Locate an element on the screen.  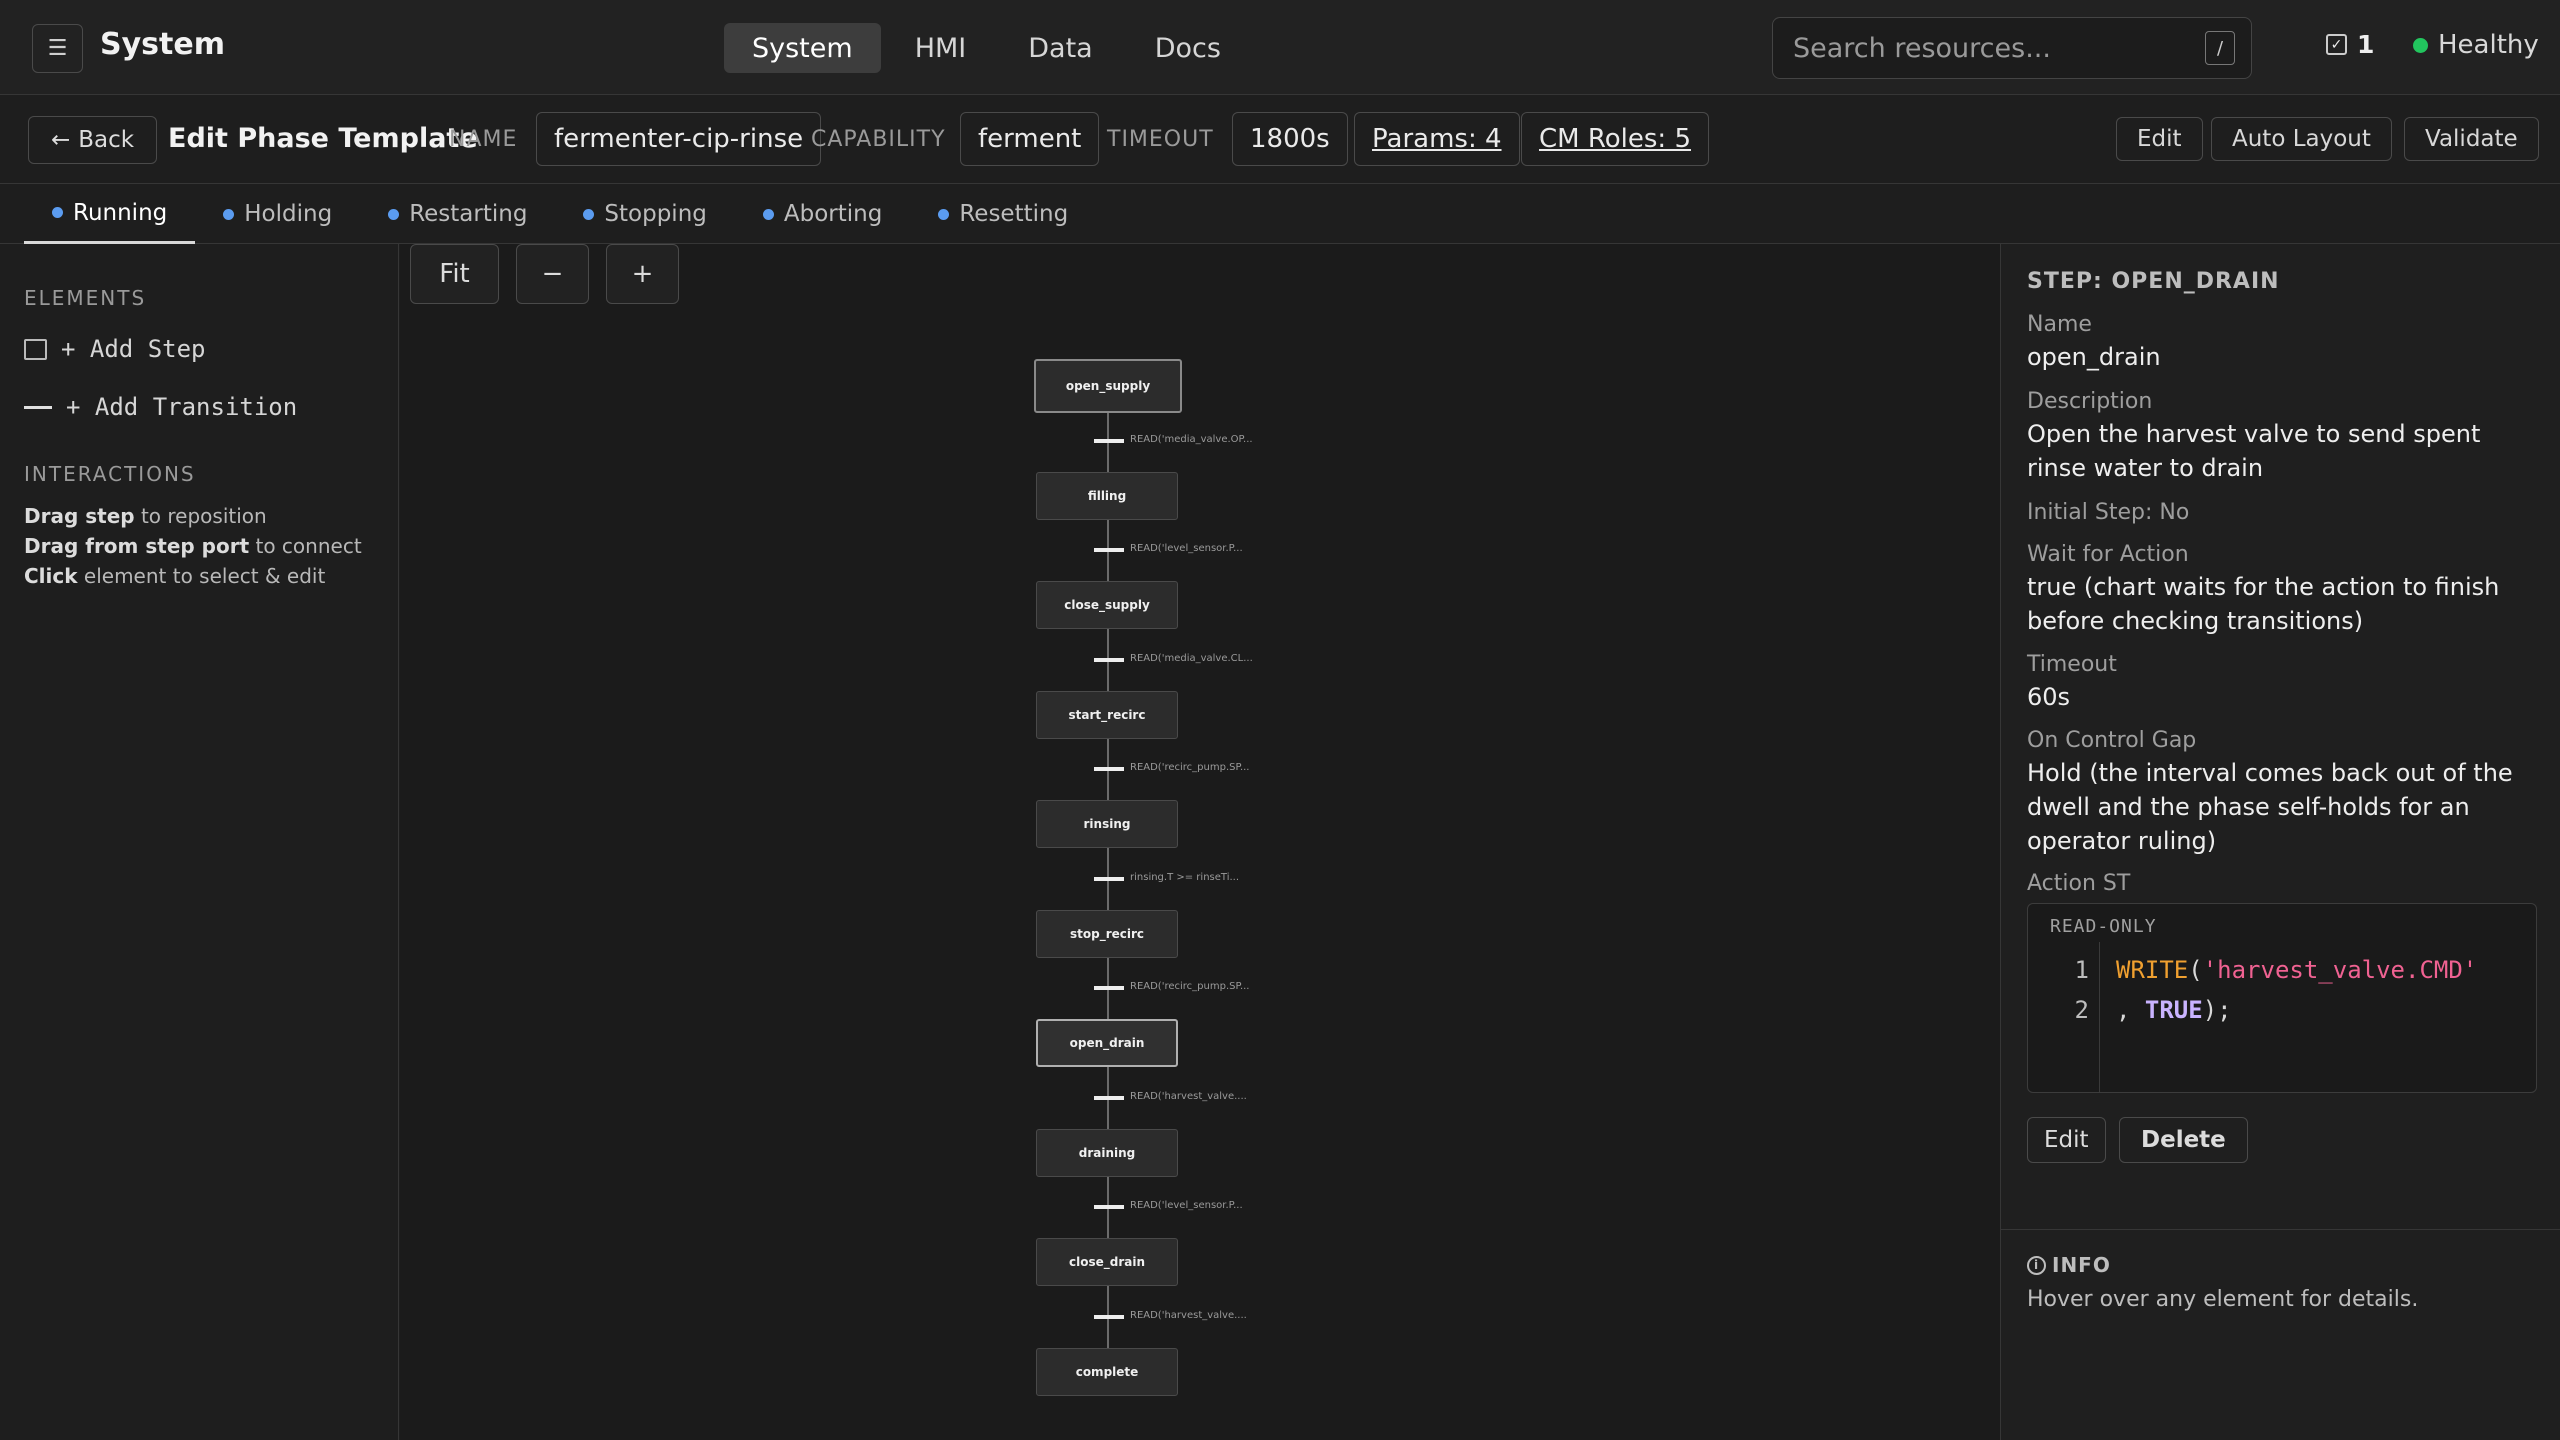
main-nav: System HMI Data Docs is located at coordinates (986, 48).